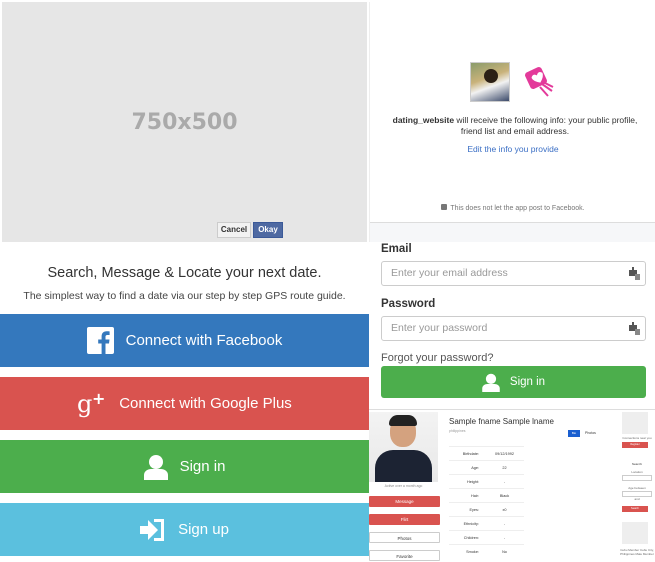 This screenshot has height=562, width=655. What do you see at coordinates (403, 447) in the screenshot?
I see `profile-photo` at bounding box center [403, 447].